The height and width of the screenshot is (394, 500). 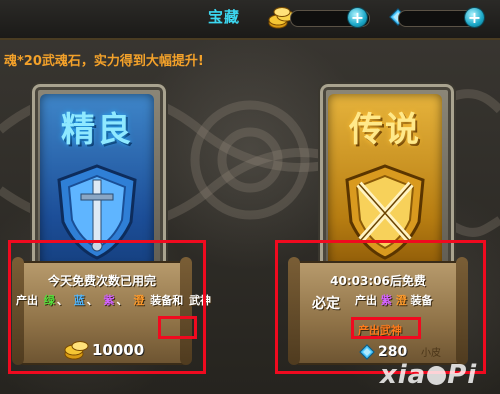 I want to click on promo-banner-text: 魂*20武魂石，实力得到大幅提升!, so click(x=104, y=61).